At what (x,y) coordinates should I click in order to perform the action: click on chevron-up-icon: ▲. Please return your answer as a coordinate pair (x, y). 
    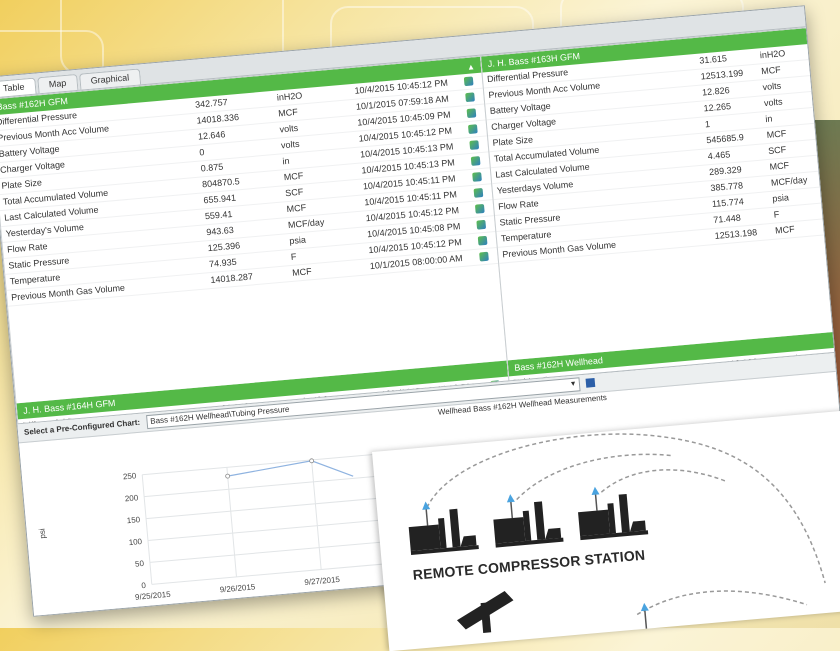
    Looking at the image, I should click on (471, 67).